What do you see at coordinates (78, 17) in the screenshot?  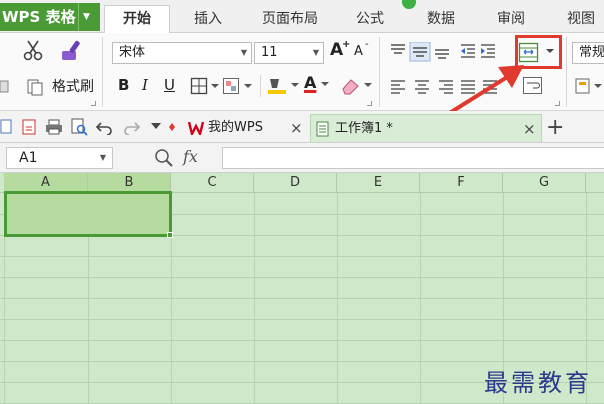 I see `app-menu-separator` at bounding box center [78, 17].